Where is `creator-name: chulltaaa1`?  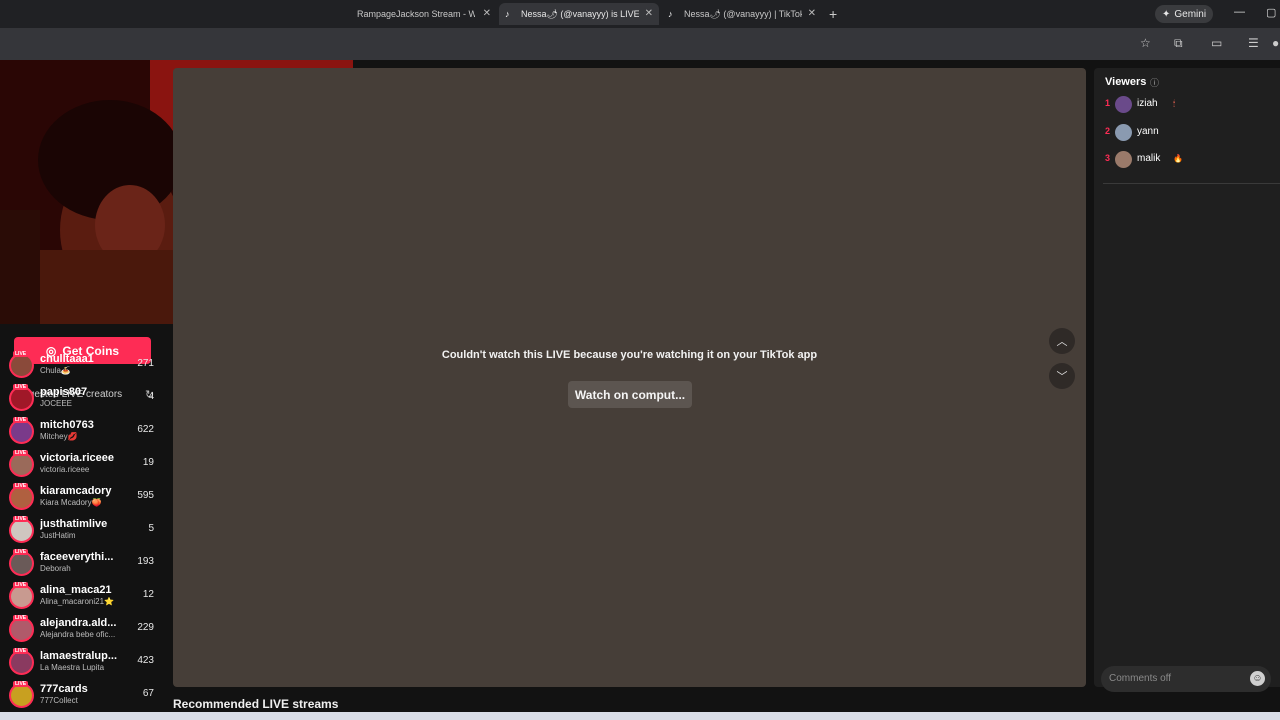 creator-name: chulltaaa1 is located at coordinates (67, 359).